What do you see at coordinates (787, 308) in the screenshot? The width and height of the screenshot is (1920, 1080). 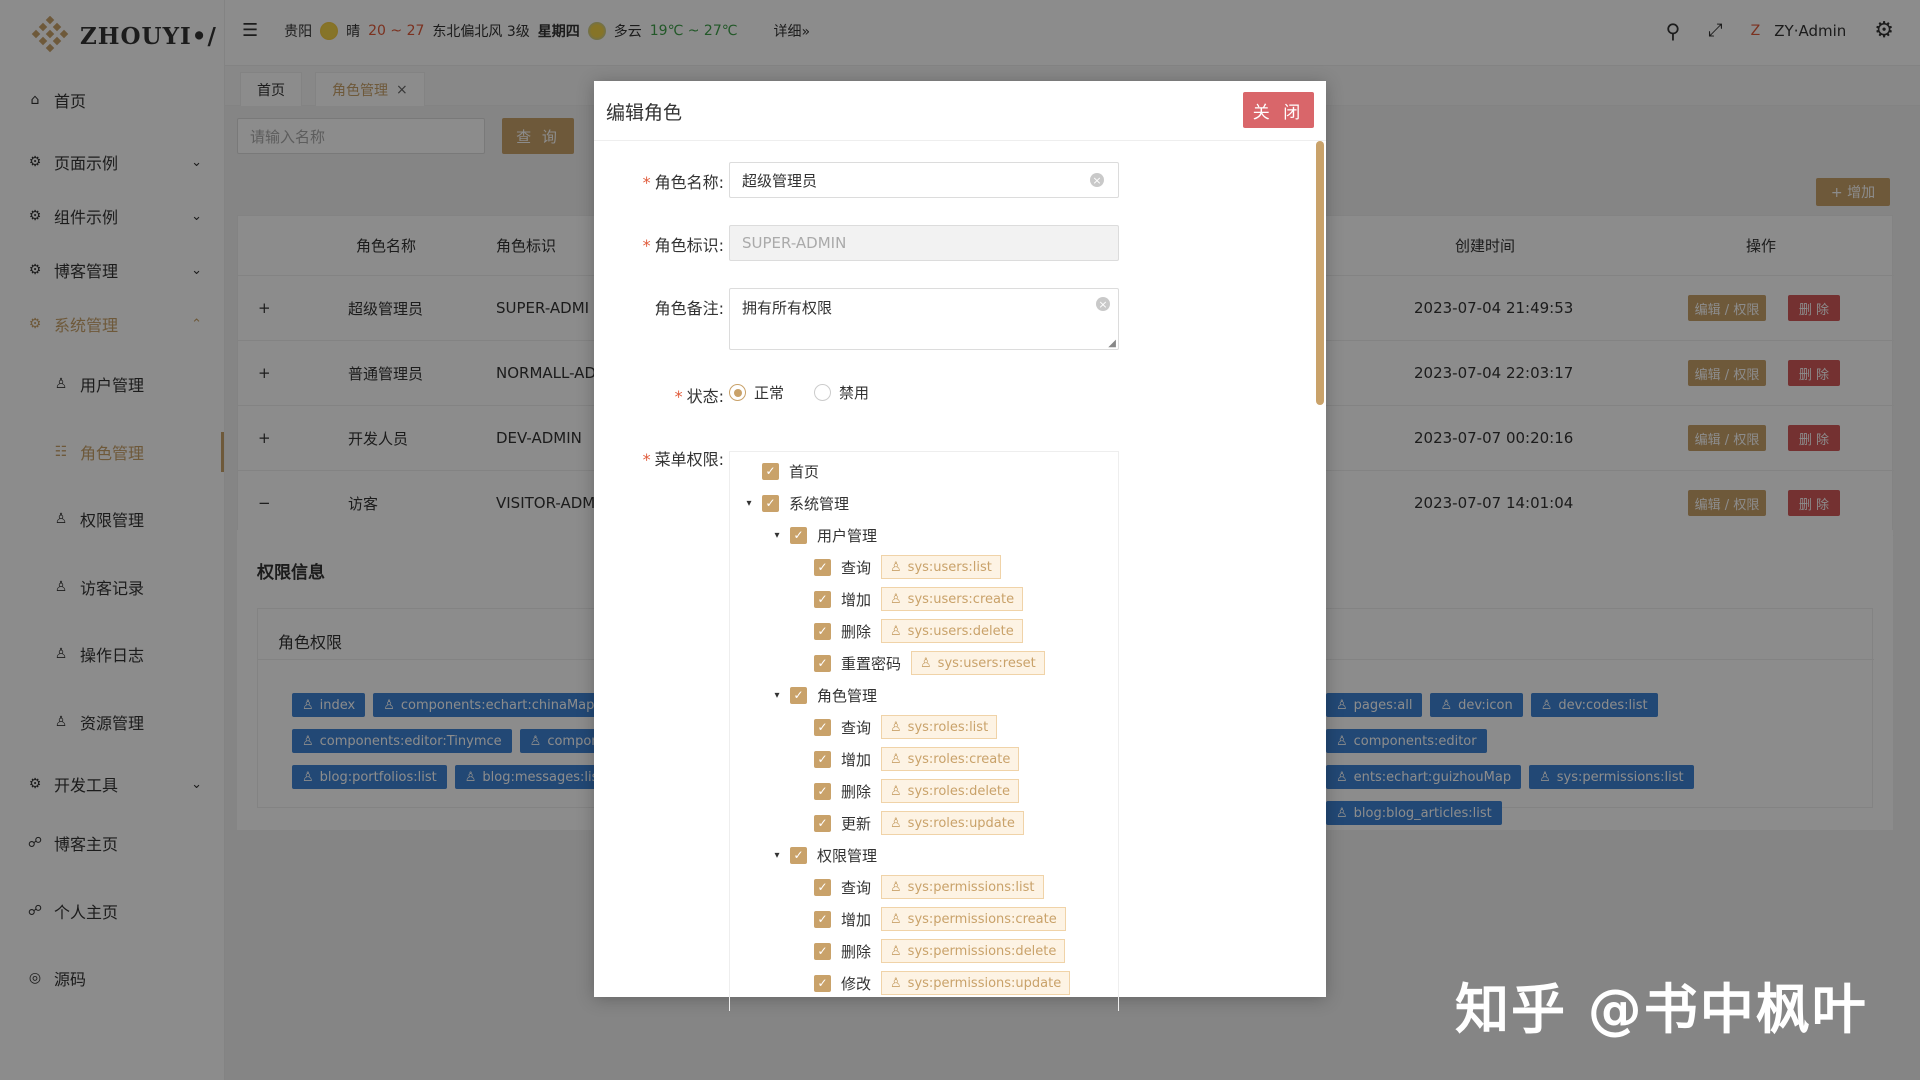 I see `role-note-value: 拥有所有权限` at bounding box center [787, 308].